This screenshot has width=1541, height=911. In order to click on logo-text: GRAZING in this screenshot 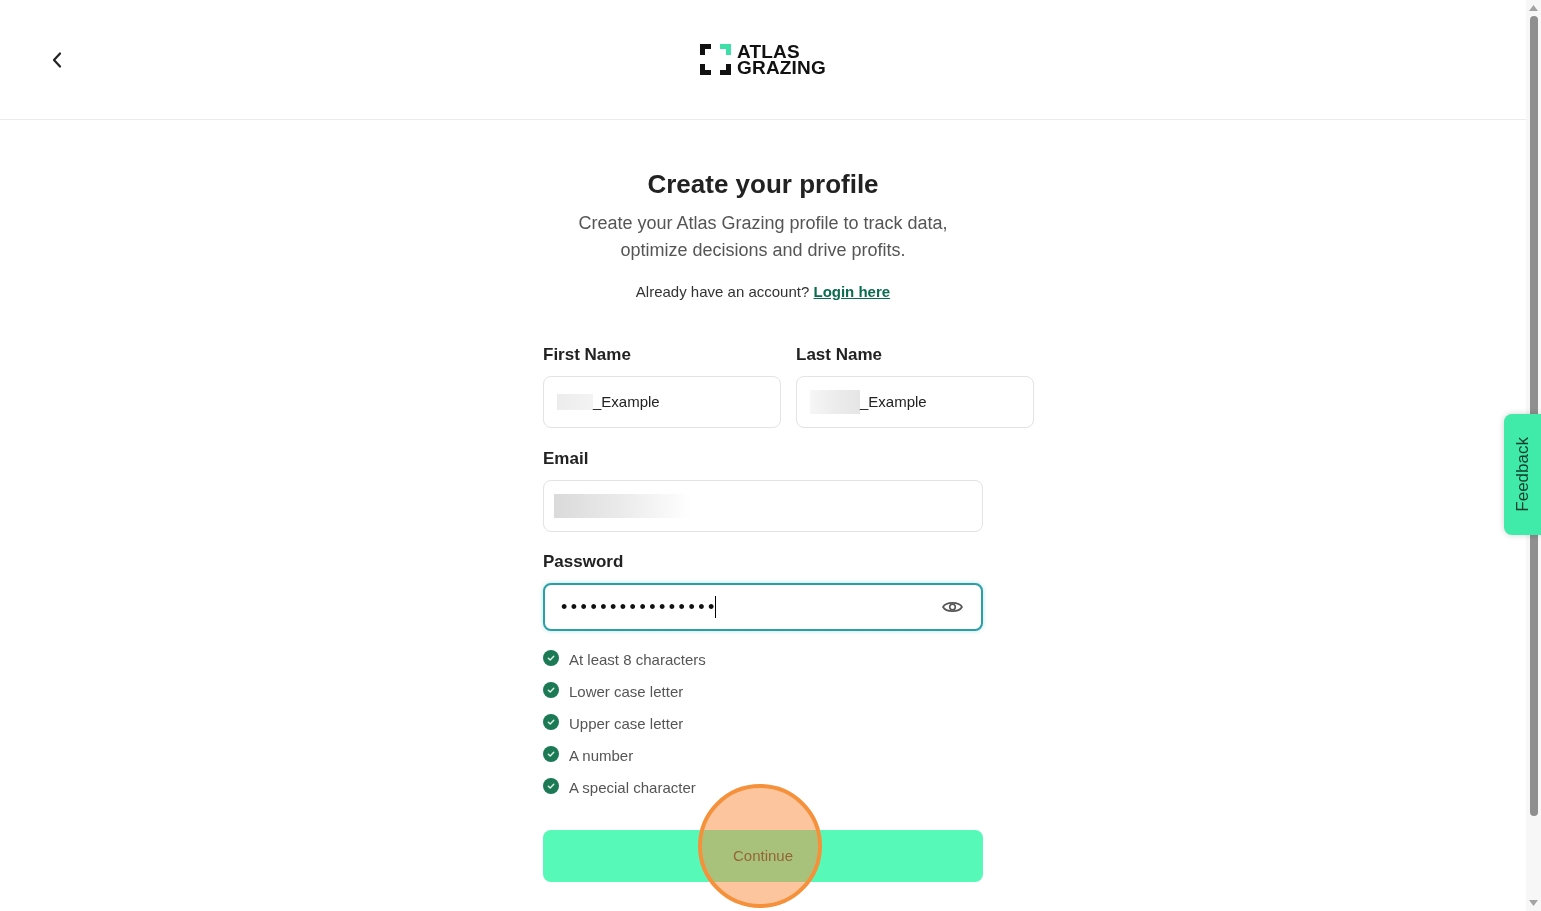, I will do `click(781, 67)`.